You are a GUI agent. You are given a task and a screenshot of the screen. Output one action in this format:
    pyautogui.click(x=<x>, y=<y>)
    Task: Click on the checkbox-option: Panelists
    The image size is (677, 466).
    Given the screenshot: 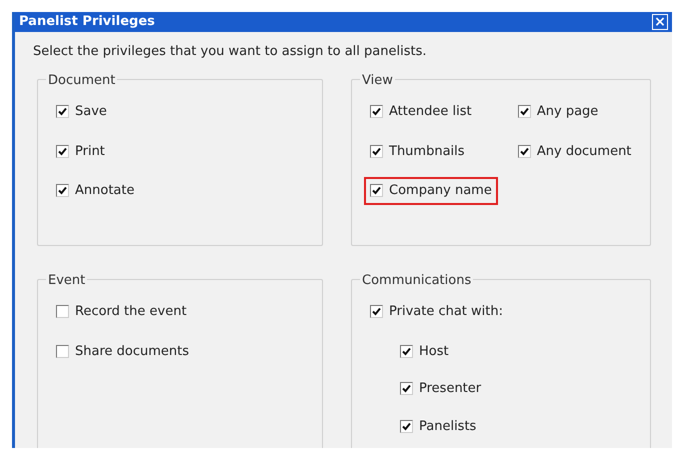 What is the action you would take?
    pyautogui.click(x=438, y=426)
    